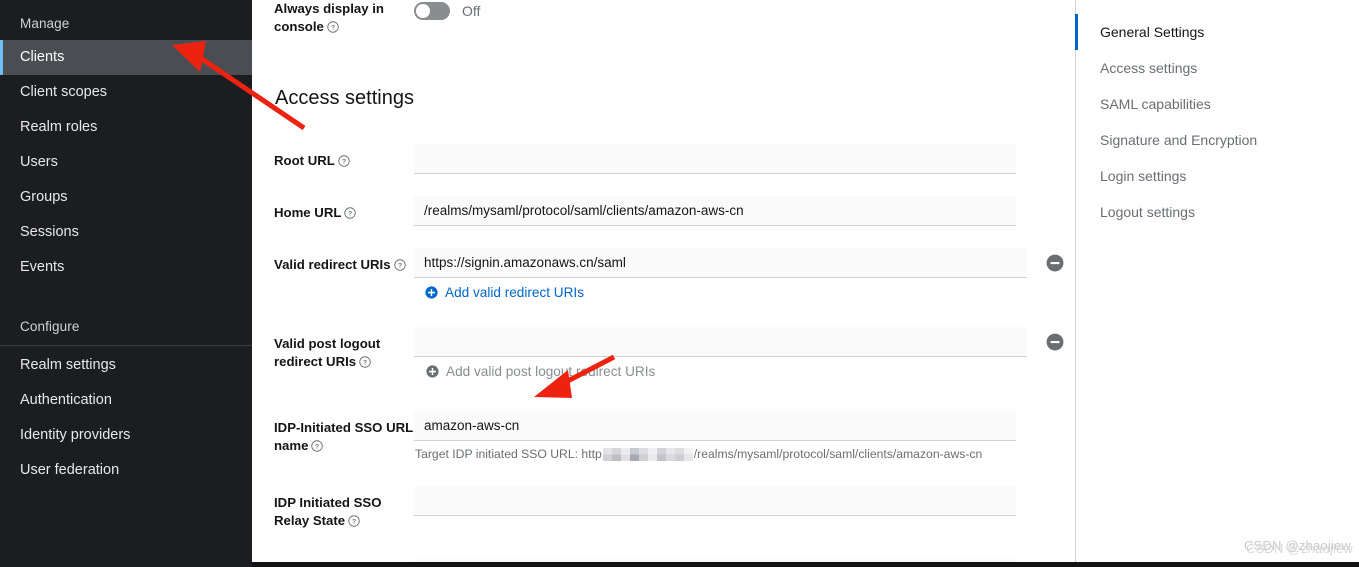  I want to click on sidebar-item-sessions: Sessions, so click(126, 232).